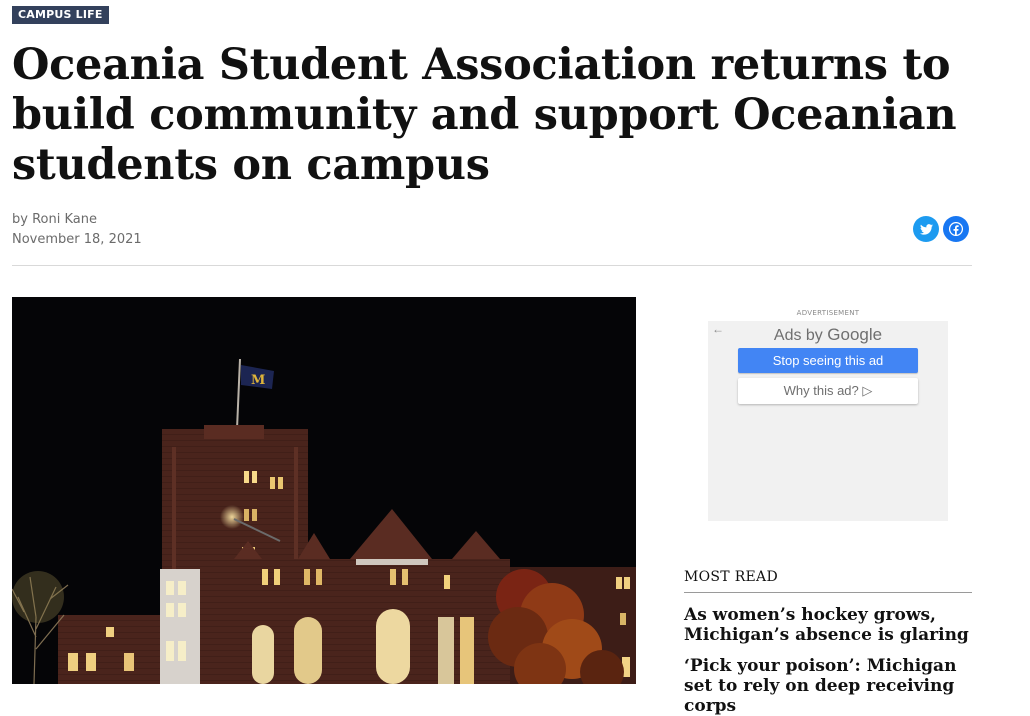 The height and width of the screenshot is (716, 1030). I want to click on twitter-icon, so click(926, 229).